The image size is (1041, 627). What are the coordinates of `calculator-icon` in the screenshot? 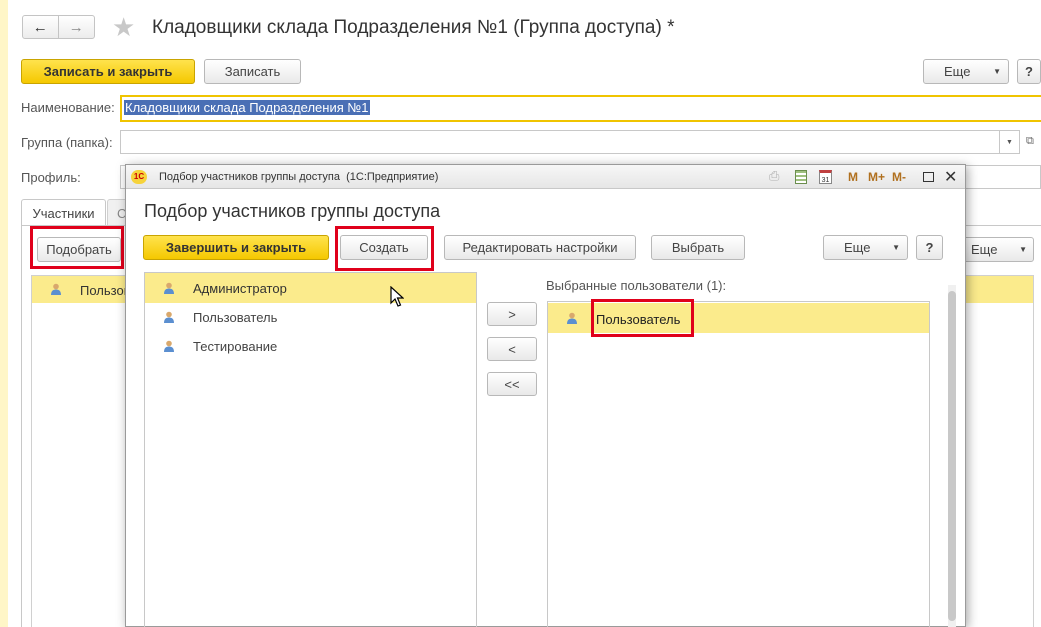 It's located at (801, 177).